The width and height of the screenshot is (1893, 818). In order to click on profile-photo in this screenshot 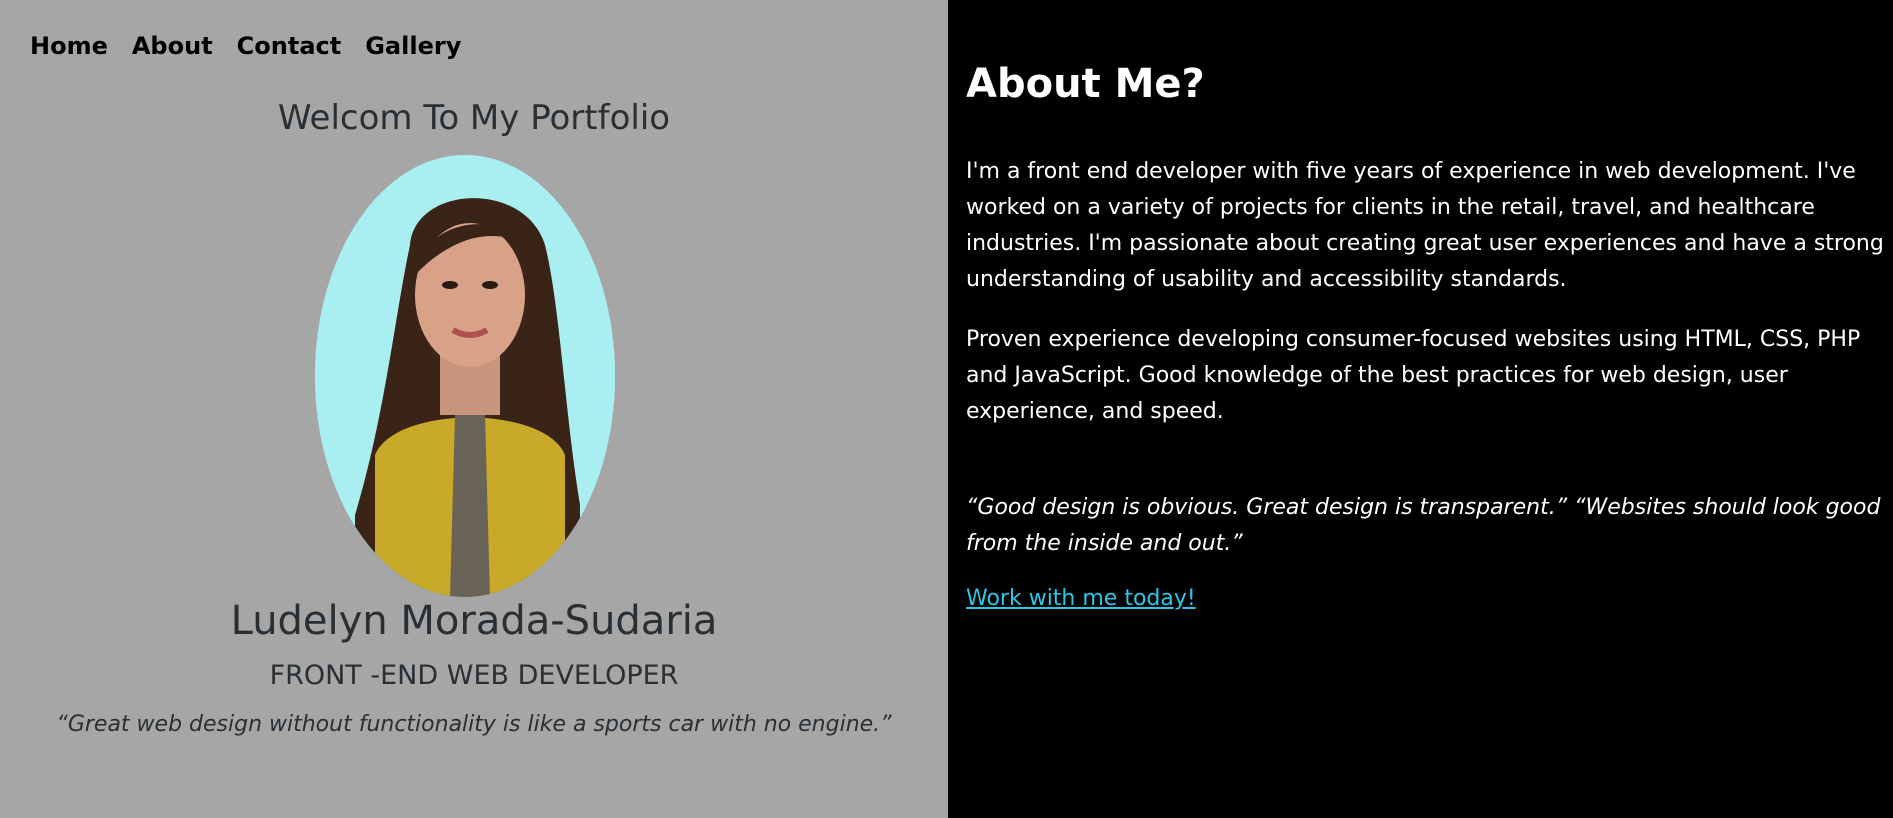, I will do `click(465, 376)`.